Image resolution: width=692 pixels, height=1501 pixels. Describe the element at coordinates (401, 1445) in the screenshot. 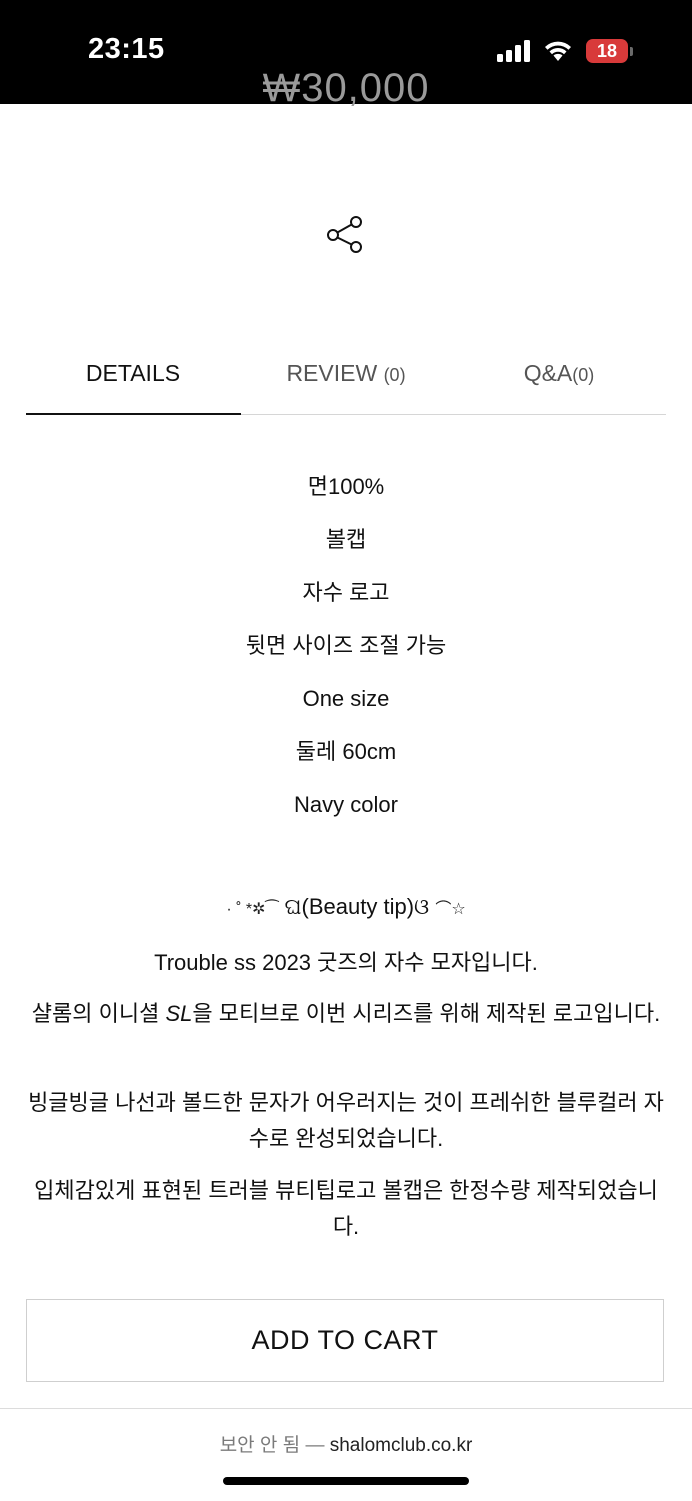

I see `domain-text: shalomclub.co.kr` at that location.